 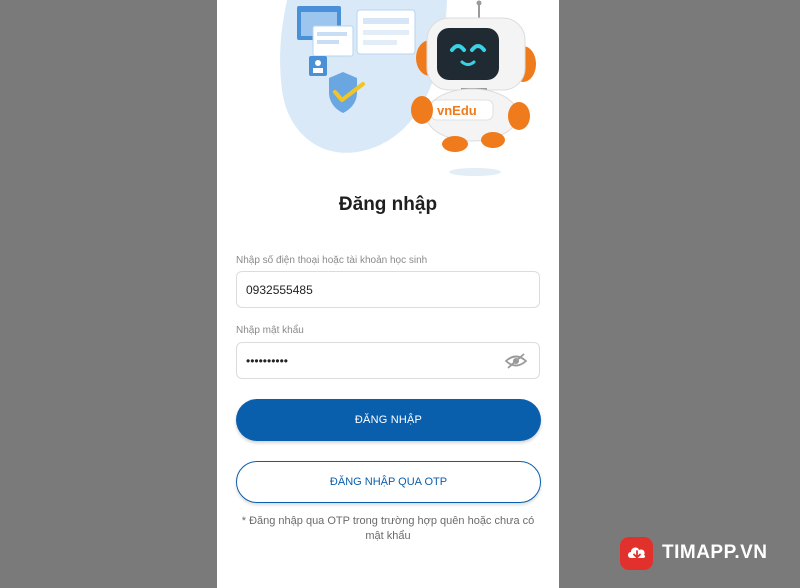 I want to click on password-input-box, so click(x=388, y=360).